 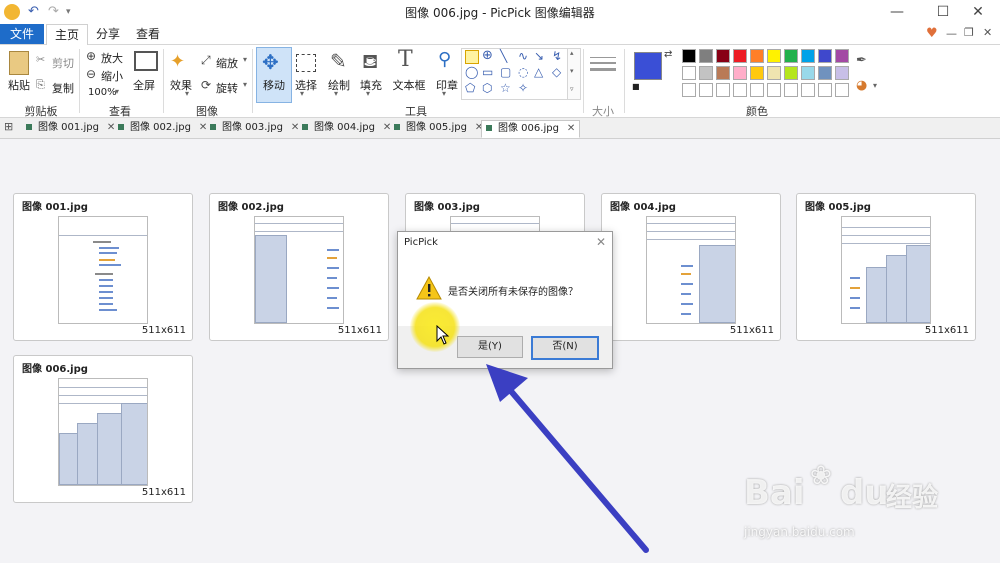 What do you see at coordinates (339, 85) in the screenshot?
I see `draw-button: 绘制` at bounding box center [339, 85].